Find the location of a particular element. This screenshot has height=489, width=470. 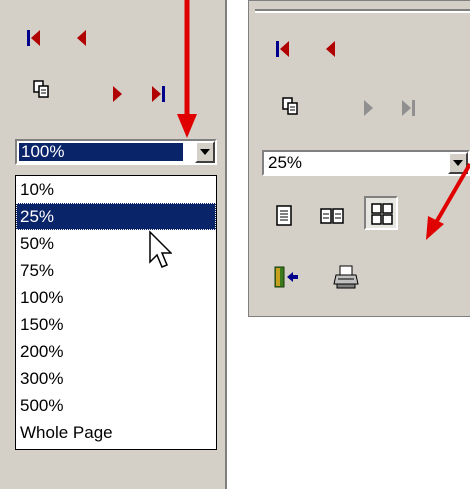

toolbar-divider is located at coordinates (362, 11).